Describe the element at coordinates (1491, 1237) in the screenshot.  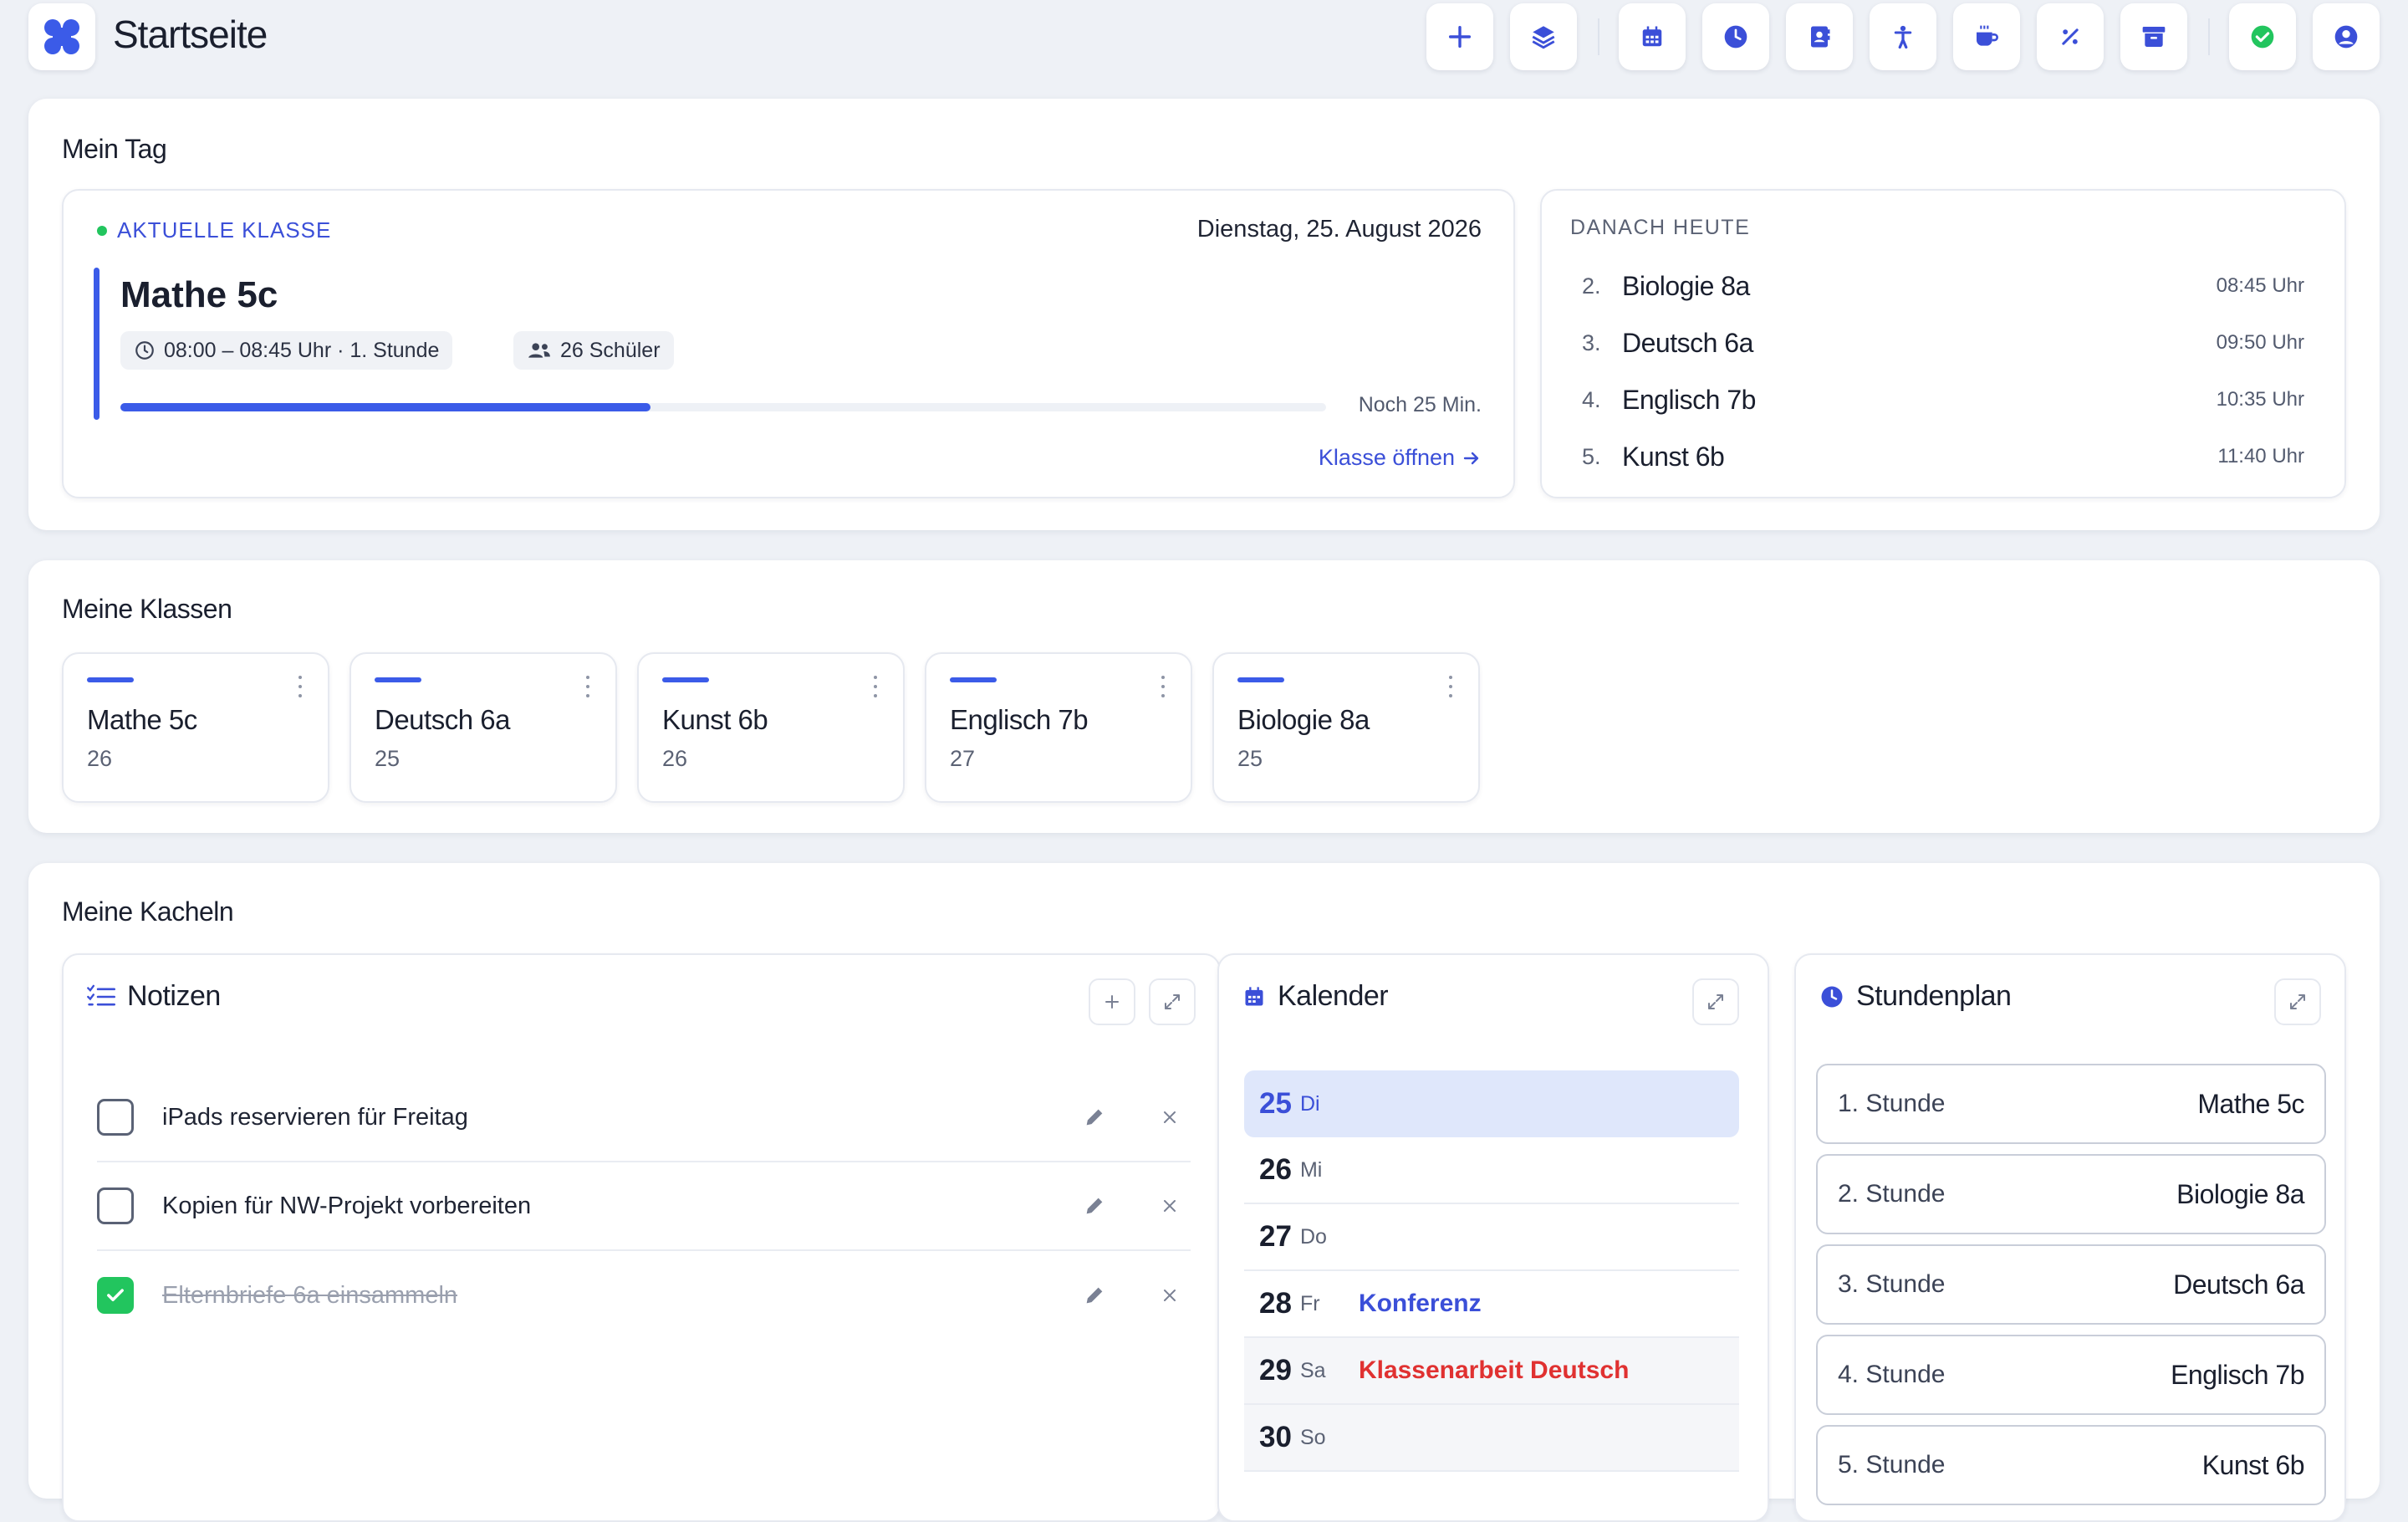
I see `calendar-day: 27 Do` at that location.